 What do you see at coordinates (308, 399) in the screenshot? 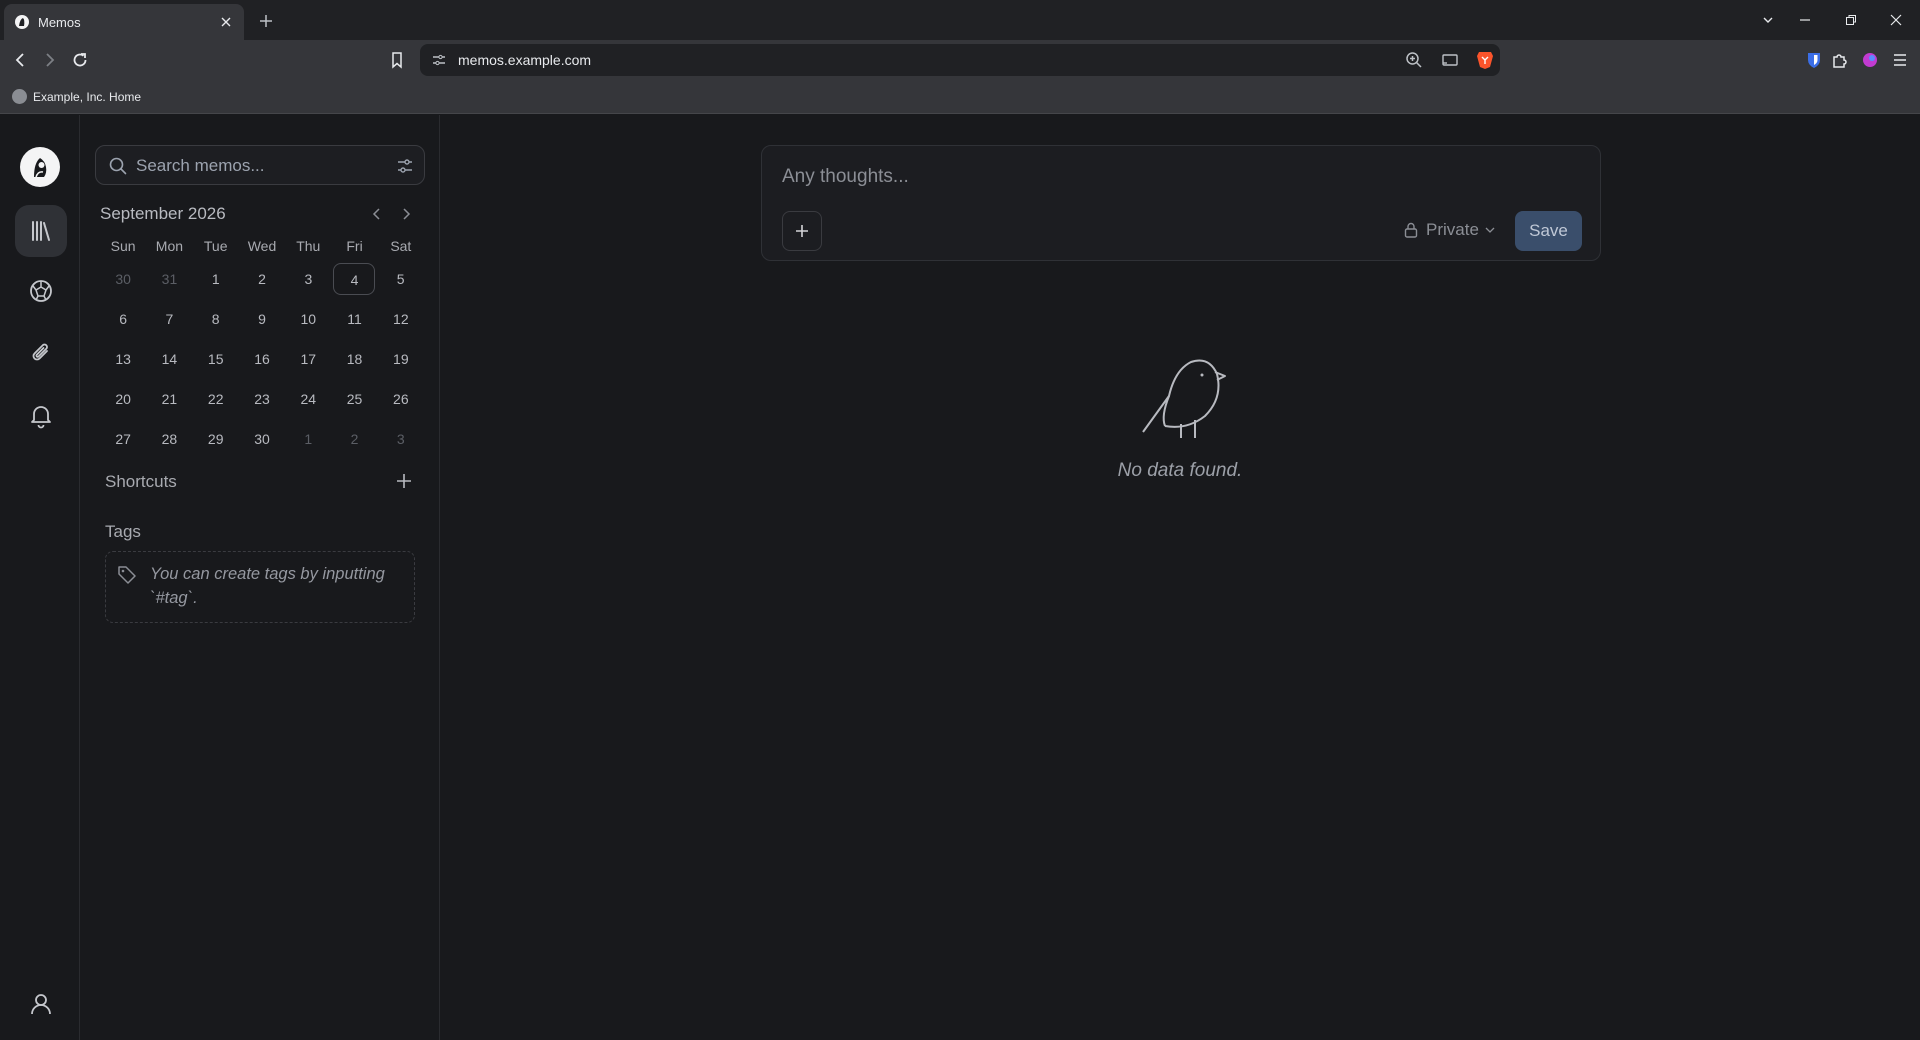
I see `calendar-day: 24` at bounding box center [308, 399].